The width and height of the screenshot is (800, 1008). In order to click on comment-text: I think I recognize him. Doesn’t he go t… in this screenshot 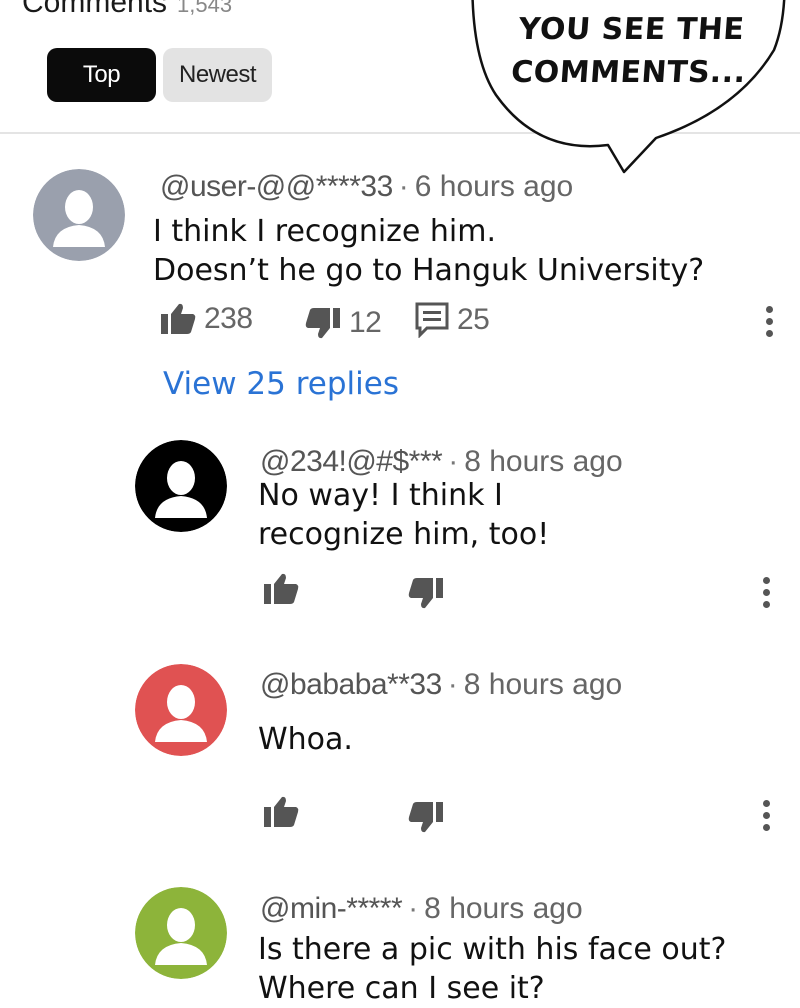, I will do `click(428, 251)`.